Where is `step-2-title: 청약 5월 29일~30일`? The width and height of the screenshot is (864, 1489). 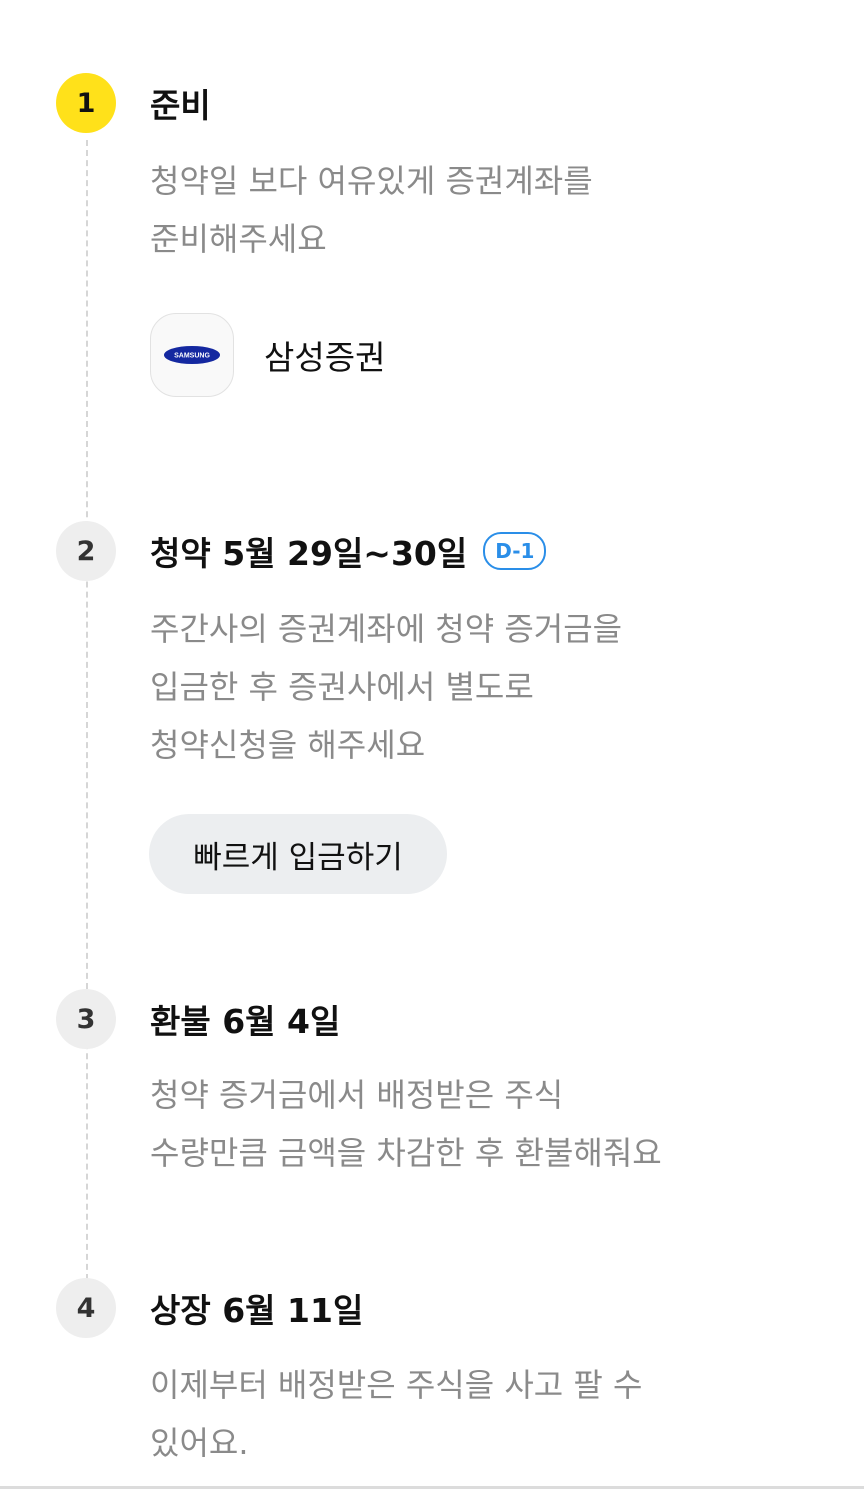 step-2-title: 청약 5월 29일~30일 is located at coordinates (309, 553).